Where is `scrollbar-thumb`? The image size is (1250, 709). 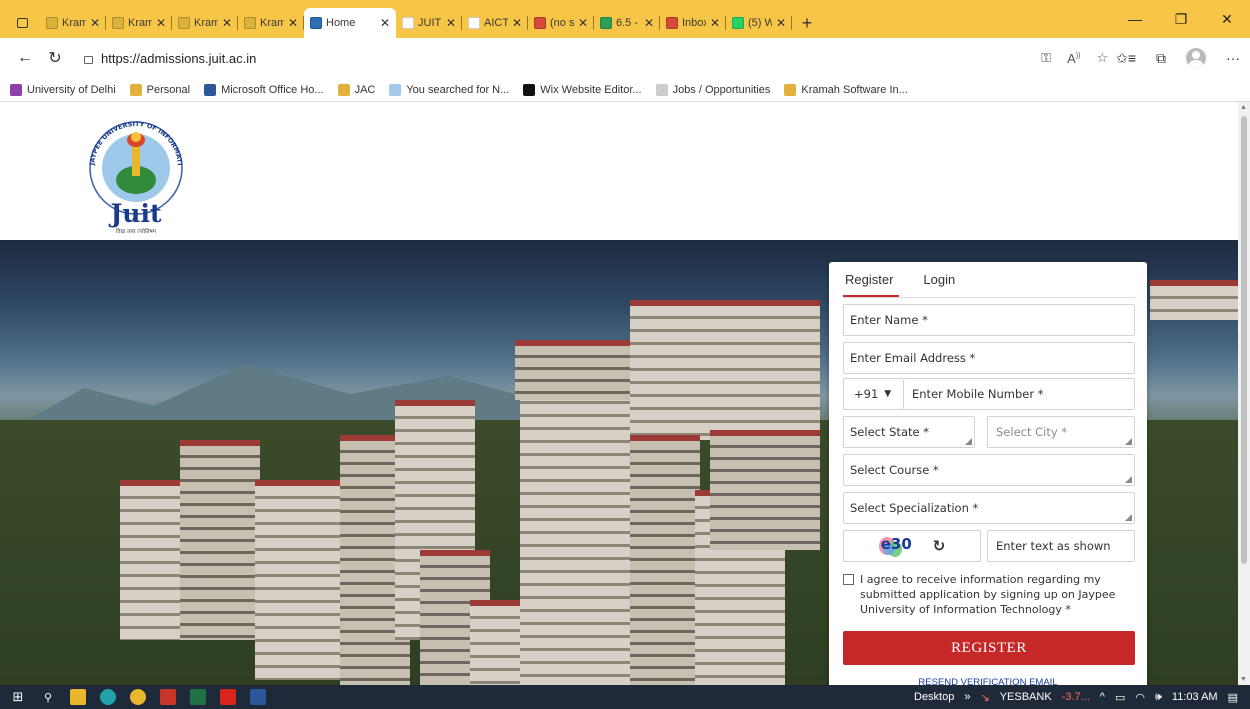 scrollbar-thumb is located at coordinates (1244, 340).